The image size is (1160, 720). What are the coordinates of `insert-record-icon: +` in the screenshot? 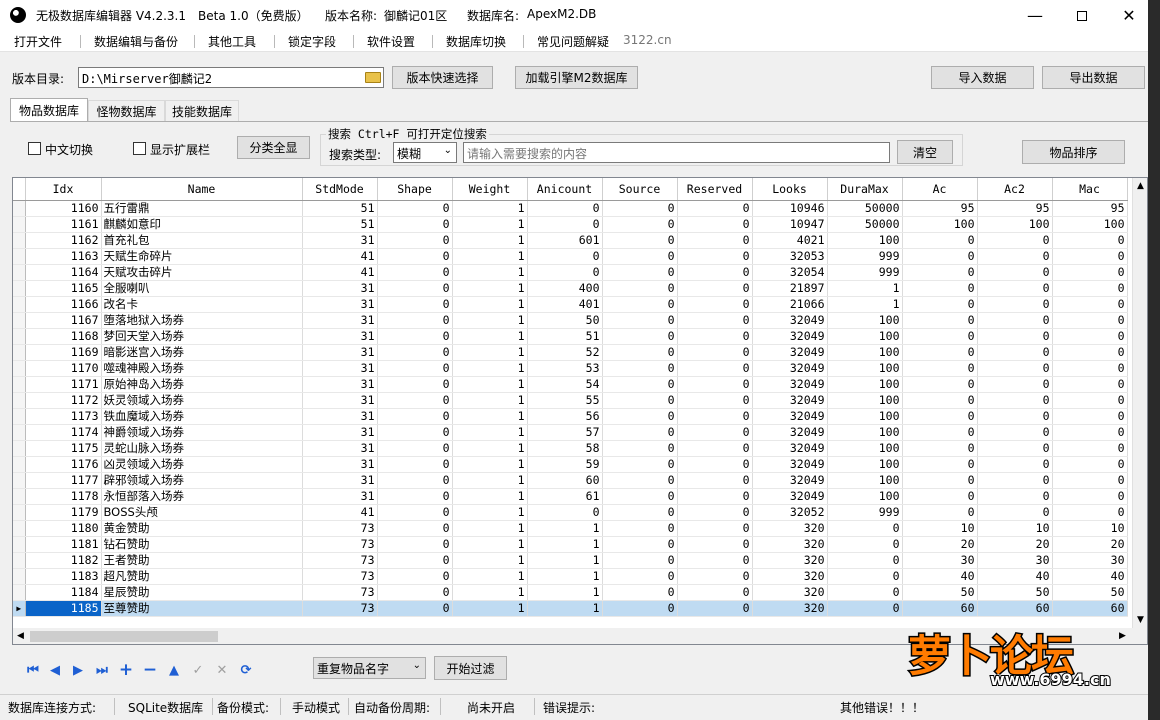 It's located at (126, 670).